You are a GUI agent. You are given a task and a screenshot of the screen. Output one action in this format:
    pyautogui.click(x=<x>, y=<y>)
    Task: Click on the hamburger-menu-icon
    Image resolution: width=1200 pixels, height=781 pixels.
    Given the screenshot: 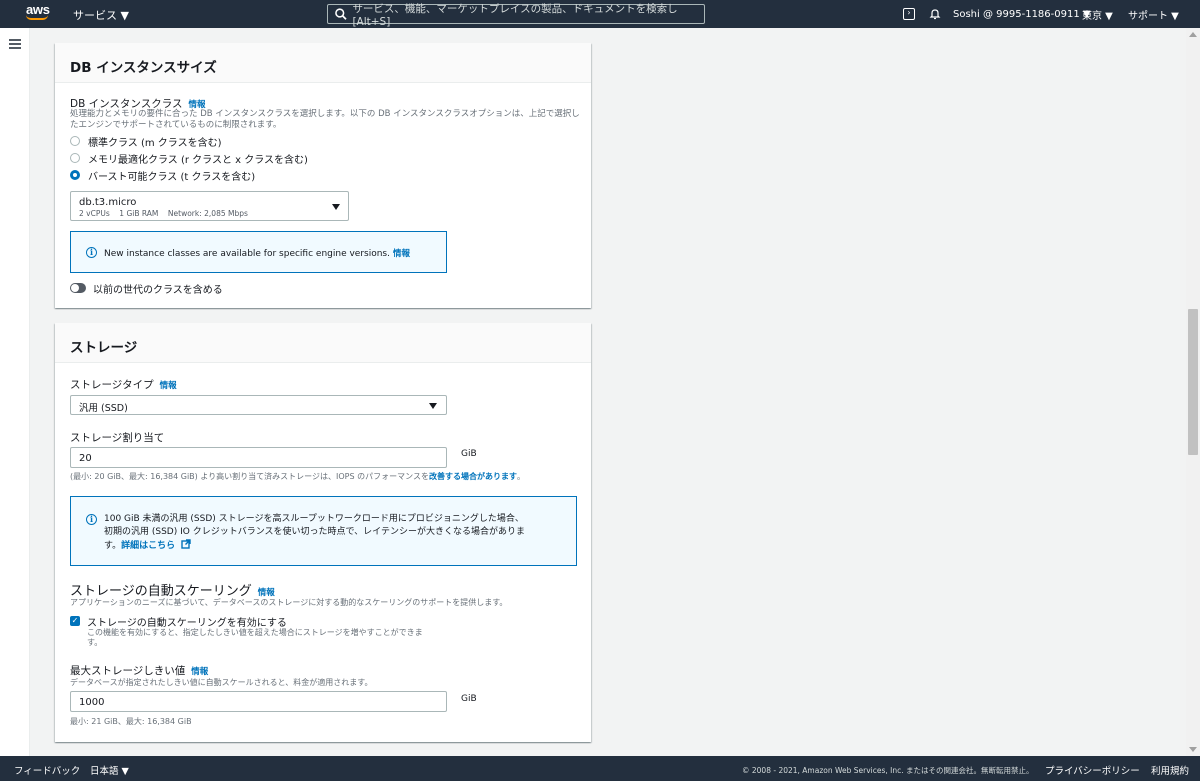 What is the action you would take?
    pyautogui.click(x=15, y=44)
    